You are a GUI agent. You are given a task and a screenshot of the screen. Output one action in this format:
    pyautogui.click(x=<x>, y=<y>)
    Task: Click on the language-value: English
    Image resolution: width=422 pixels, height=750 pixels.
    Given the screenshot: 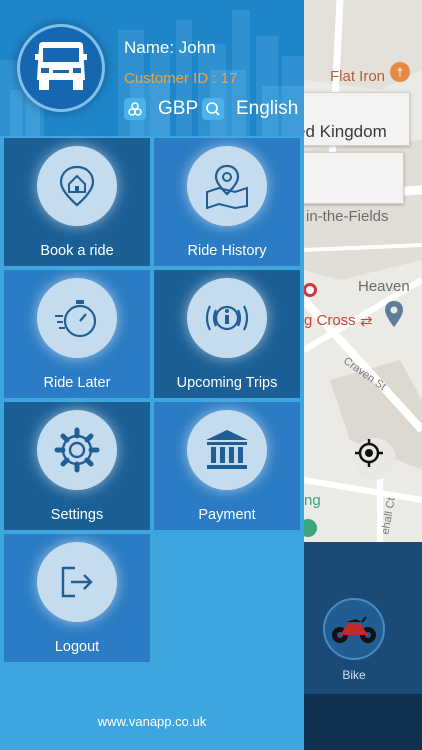 What is the action you would take?
    pyautogui.click(x=267, y=108)
    